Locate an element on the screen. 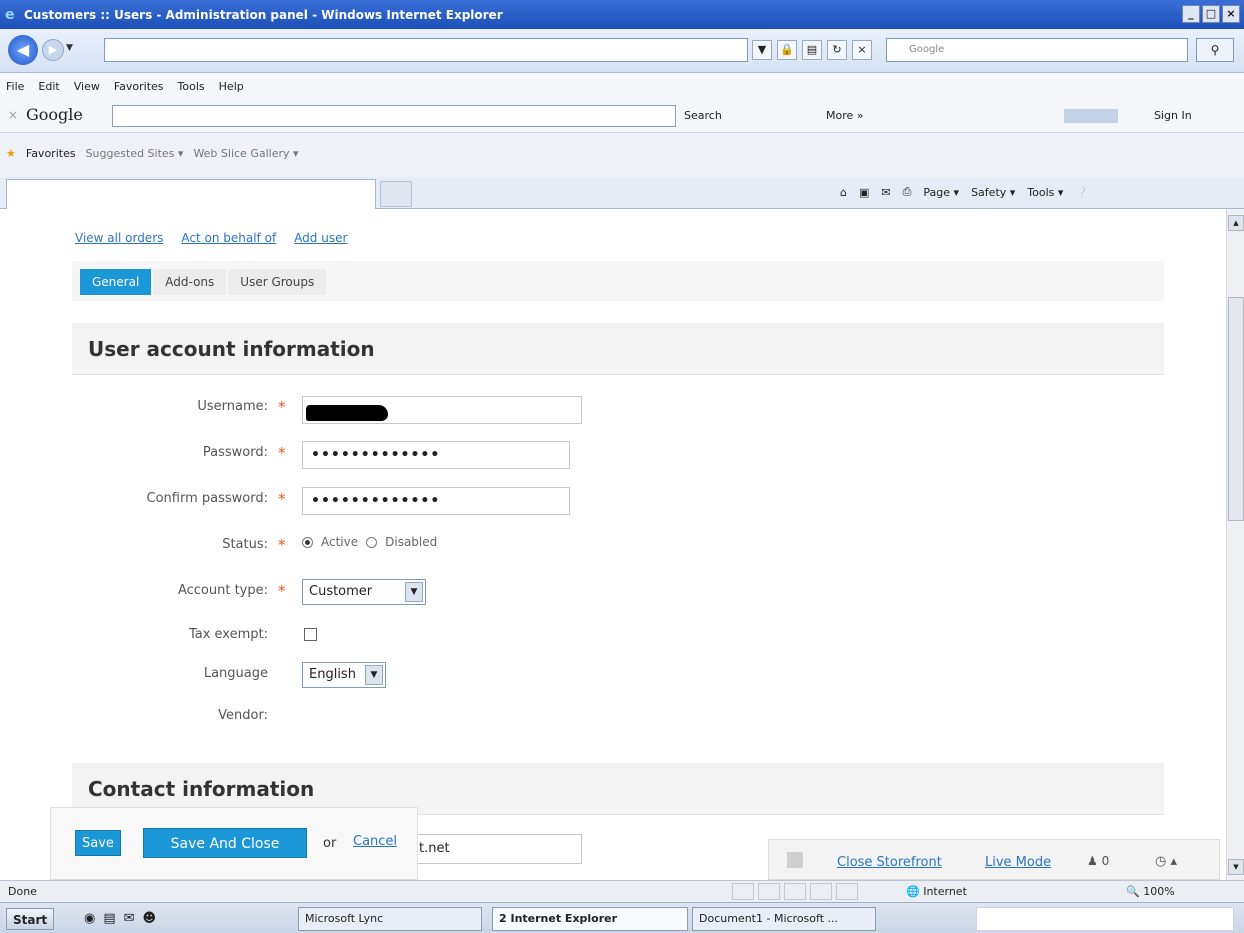 Image resolution: width=1244 pixels, height=933 pixels. ie-quicklaunch-icon: ◉ is located at coordinates (89, 918).